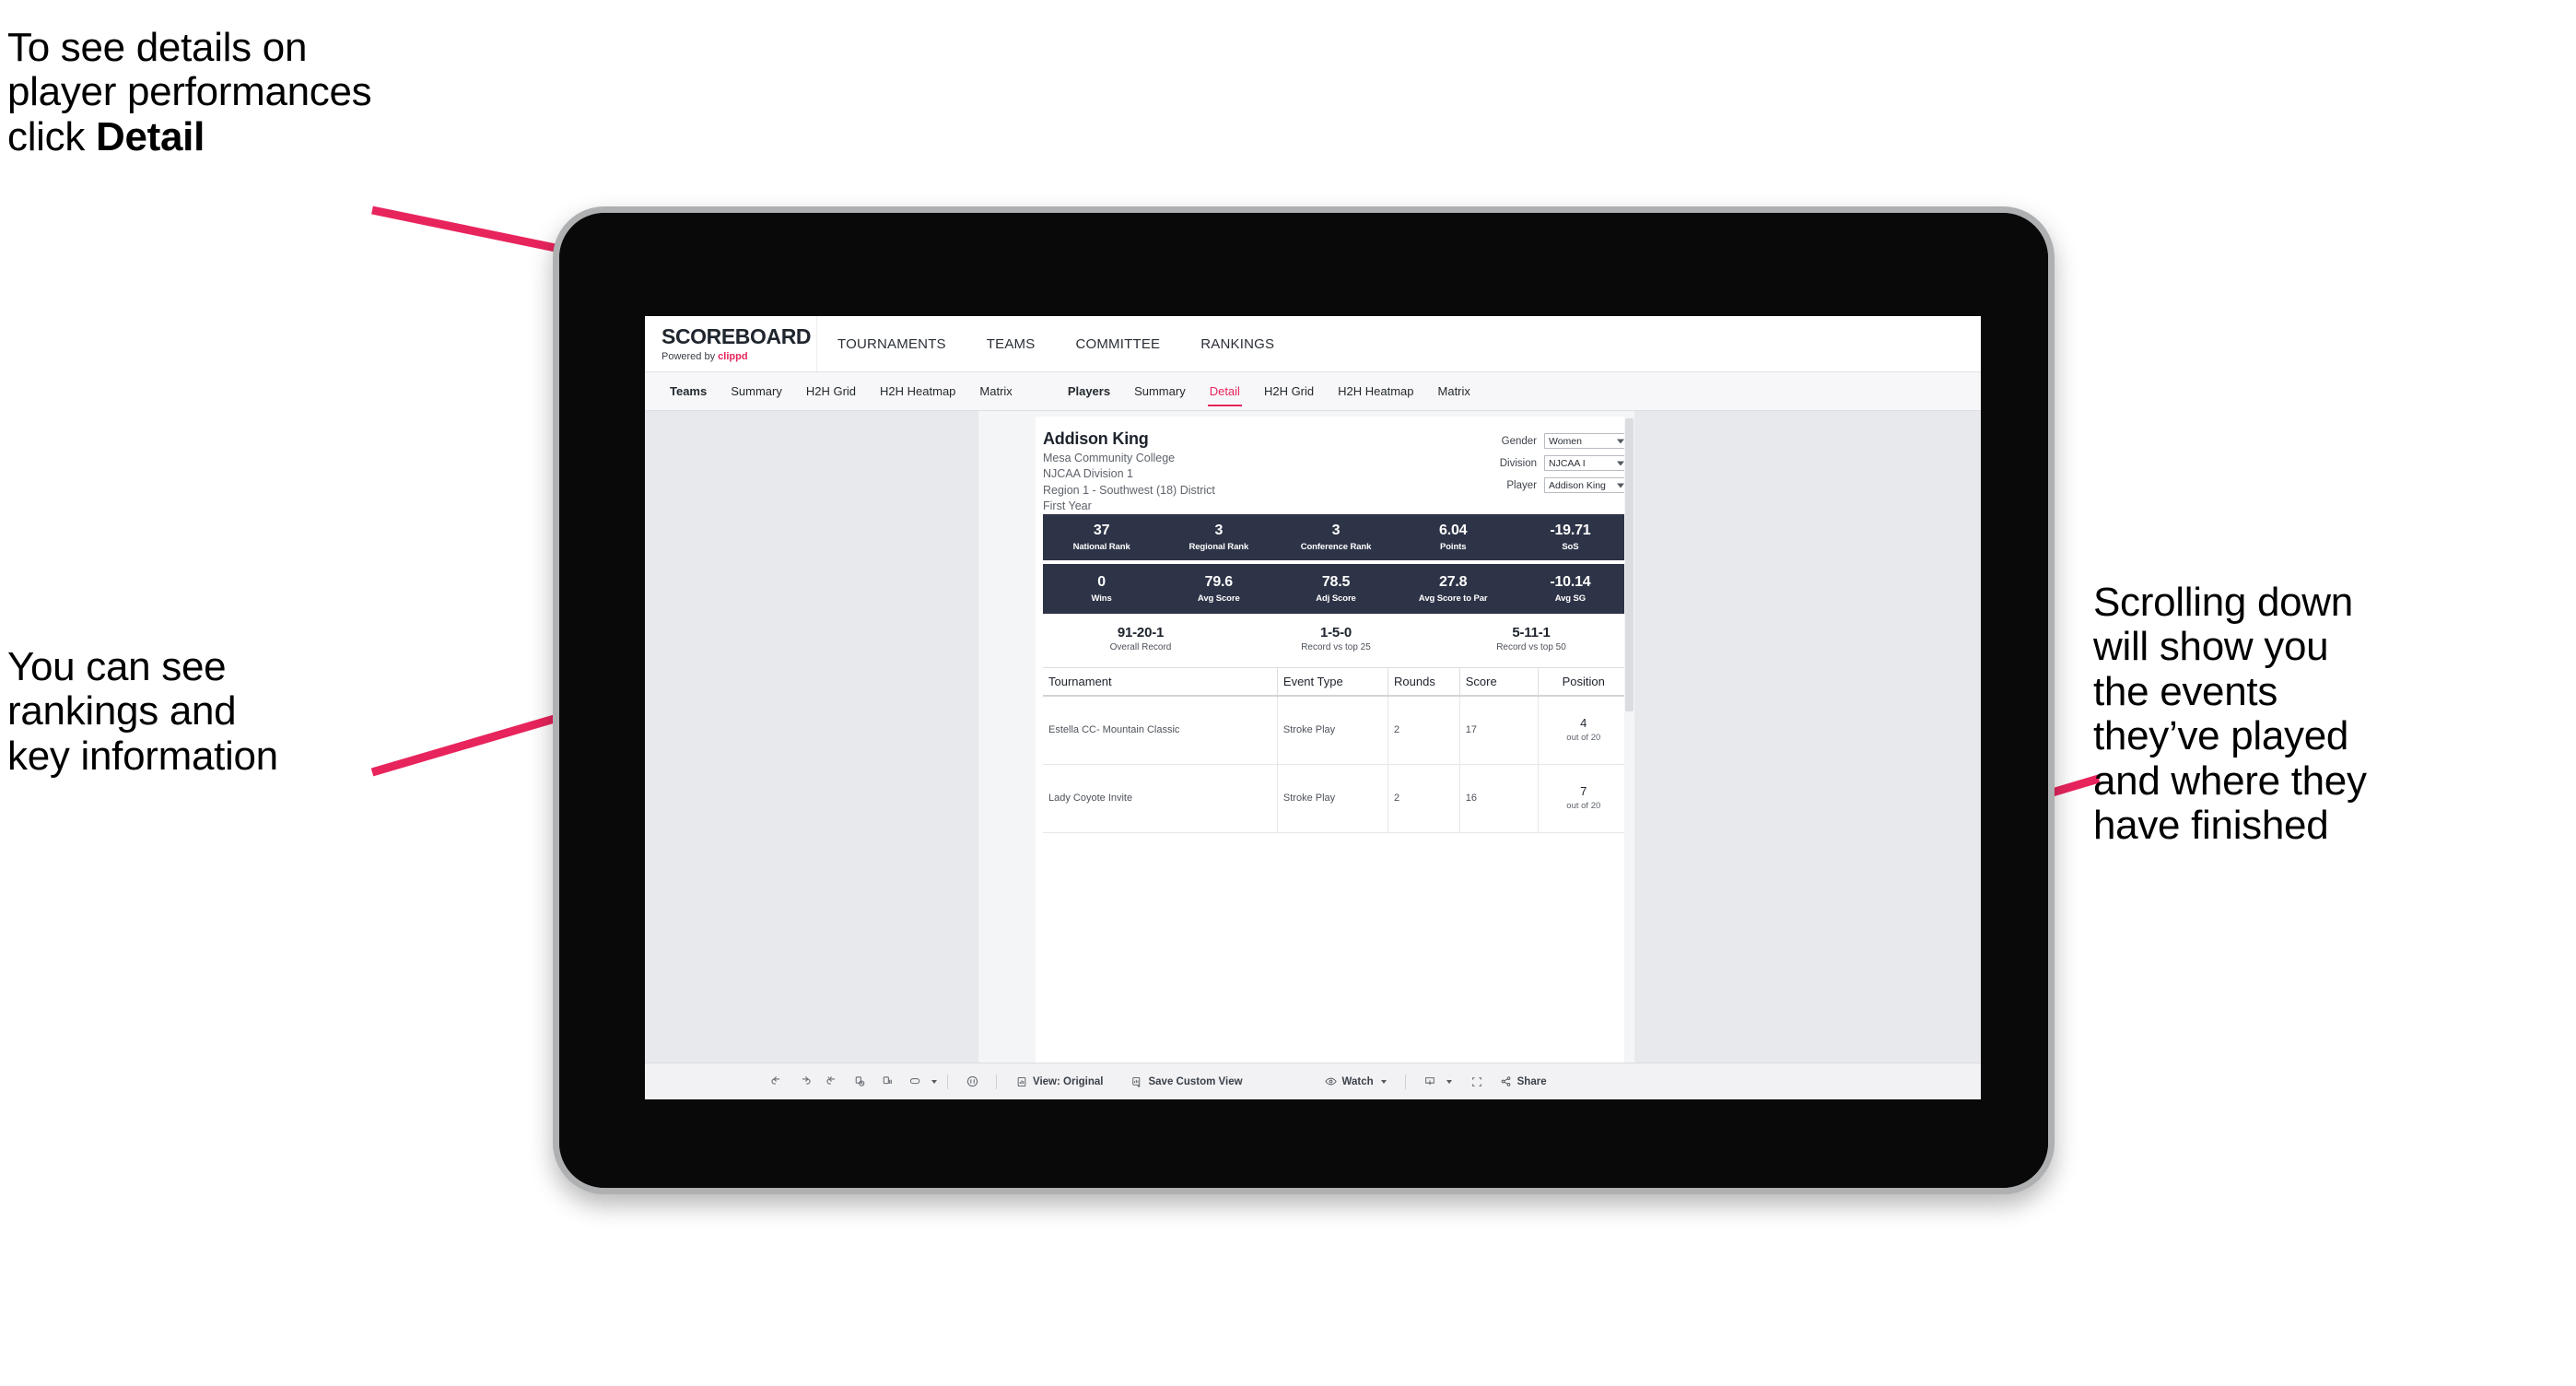  What do you see at coordinates (972, 1082) in the screenshot?
I see `pause-playback-icon` at bounding box center [972, 1082].